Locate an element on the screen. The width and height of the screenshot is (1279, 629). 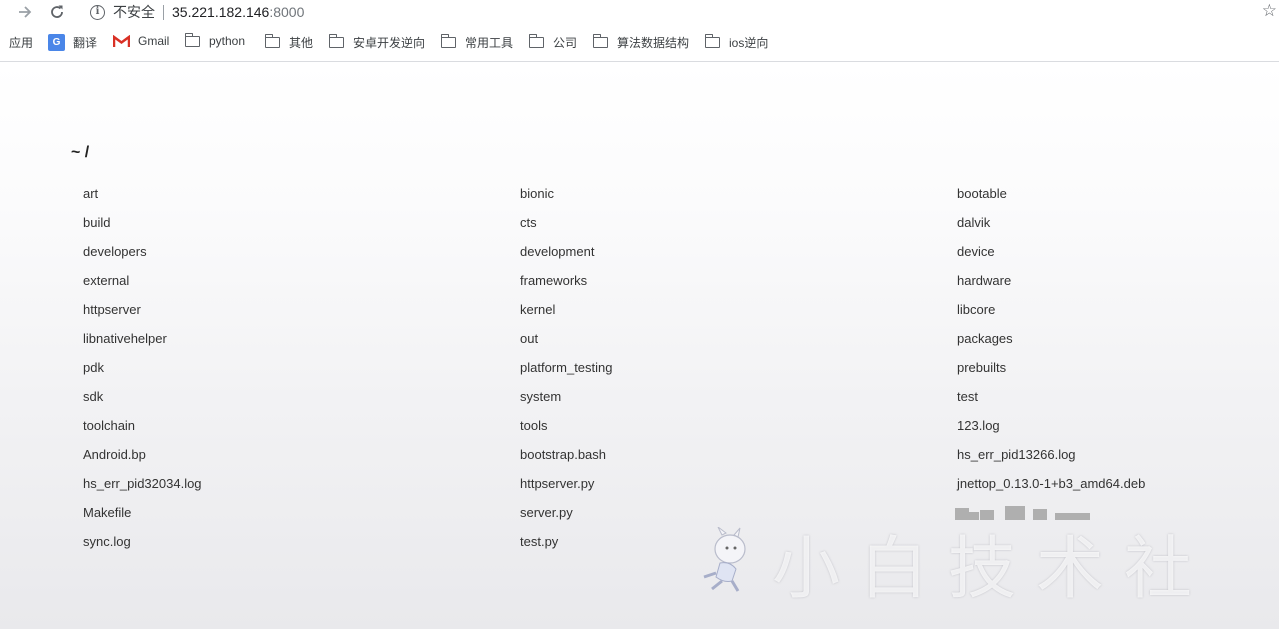
browser-toolbar: i 不安全 35.221.182.146:8000 ☆ is located at coordinates (639, 12).